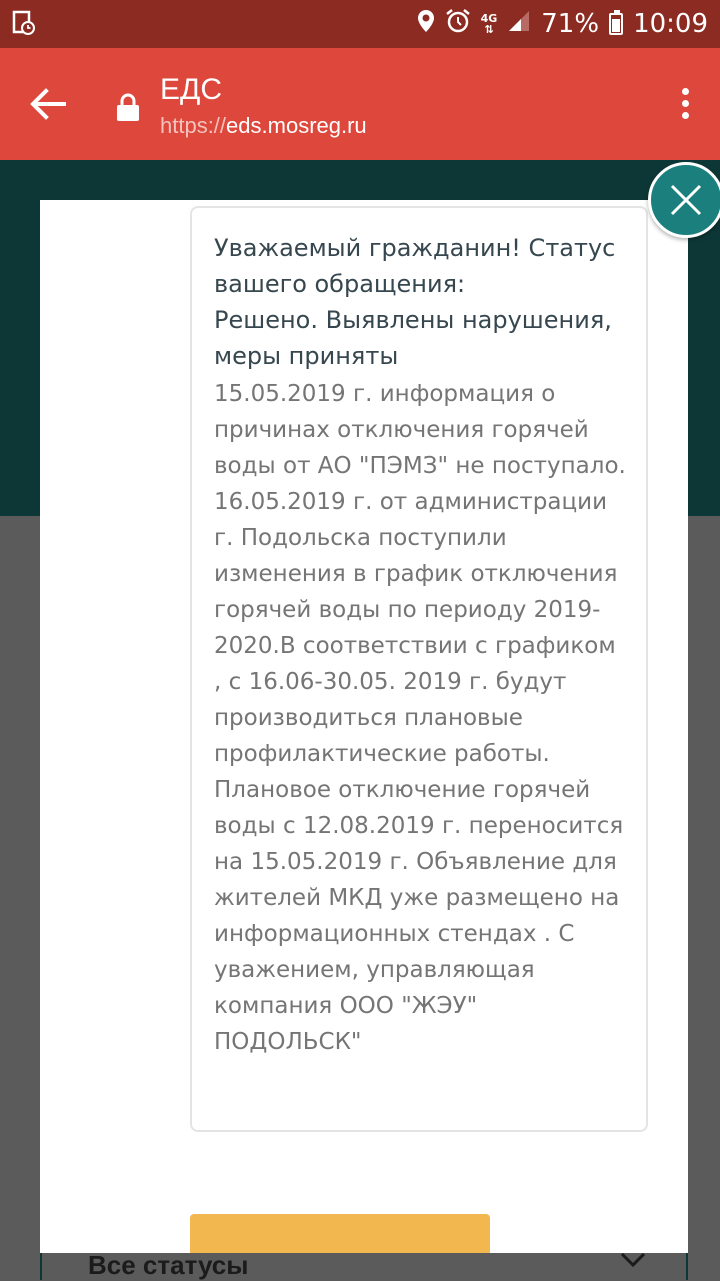  I want to click on battery-icon, so click(616, 22).